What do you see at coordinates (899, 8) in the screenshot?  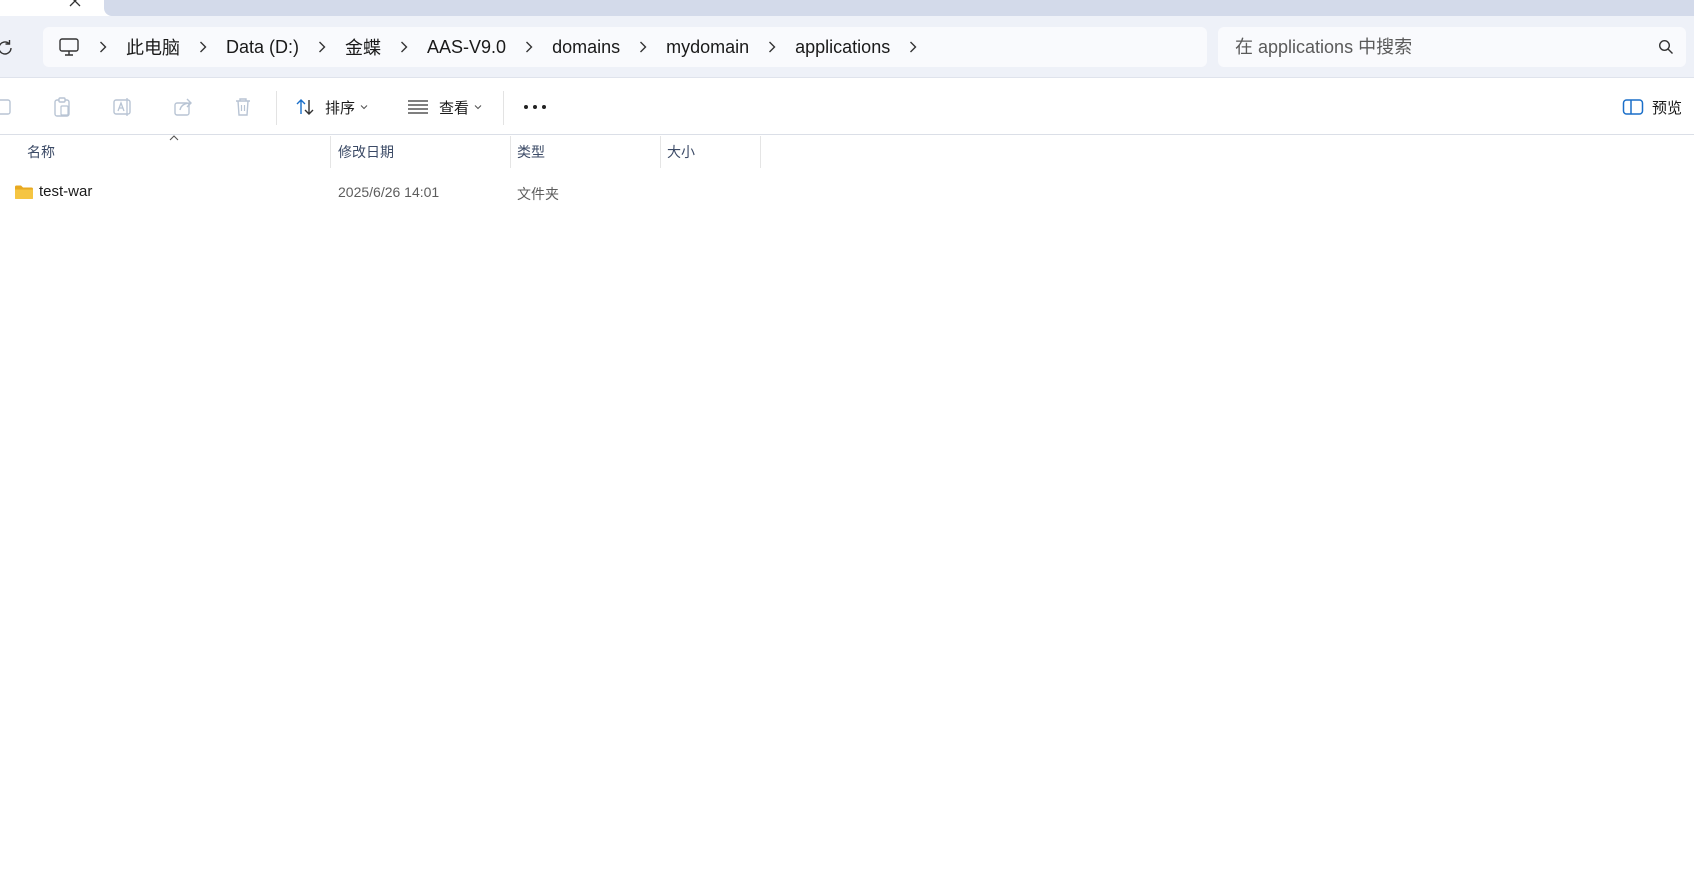 I see `tab-inactive-area` at bounding box center [899, 8].